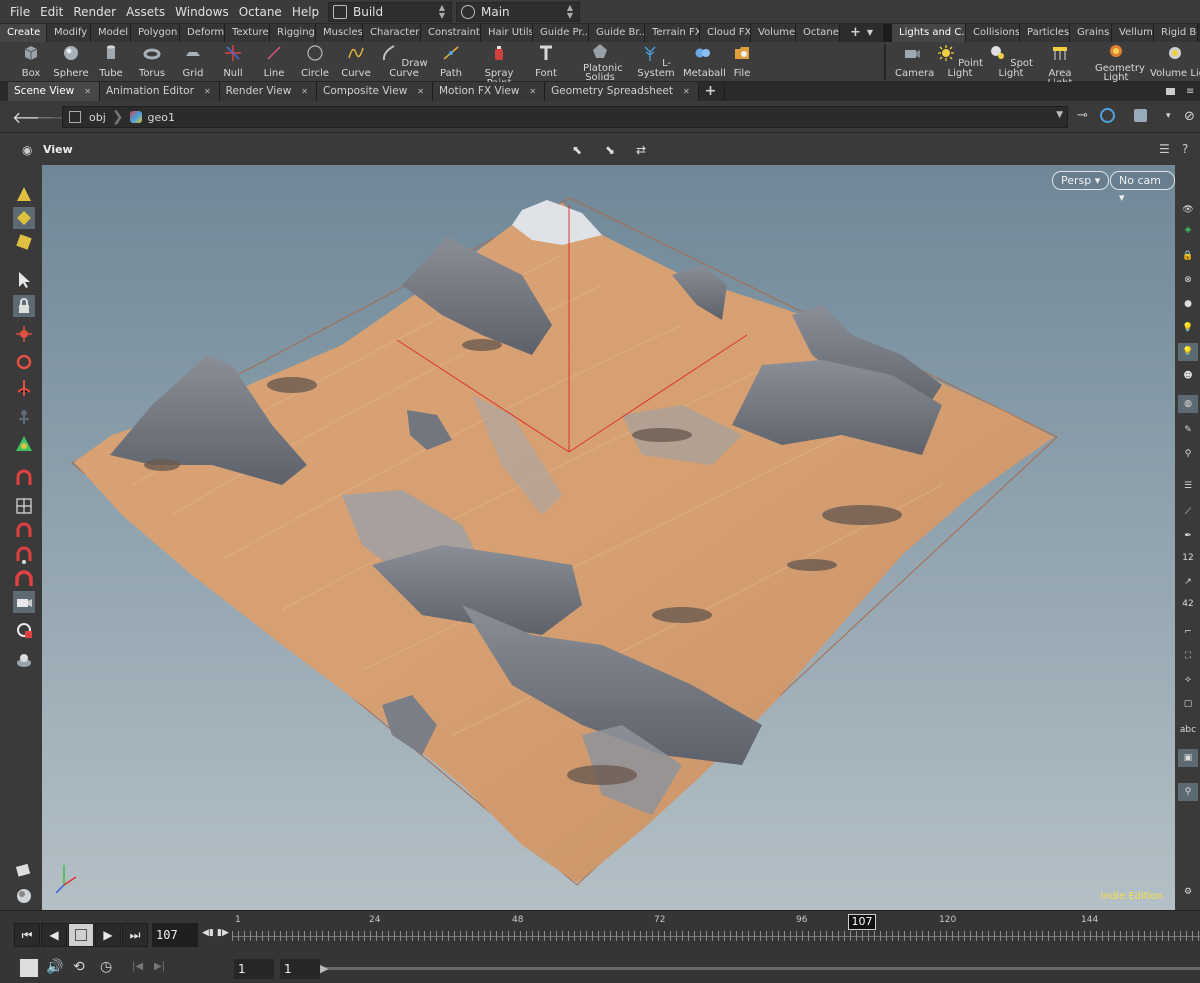 The width and height of the screenshot is (1200, 983). What do you see at coordinates (324, 968) in the screenshot?
I see `range-handle-icon: ▶` at bounding box center [324, 968].